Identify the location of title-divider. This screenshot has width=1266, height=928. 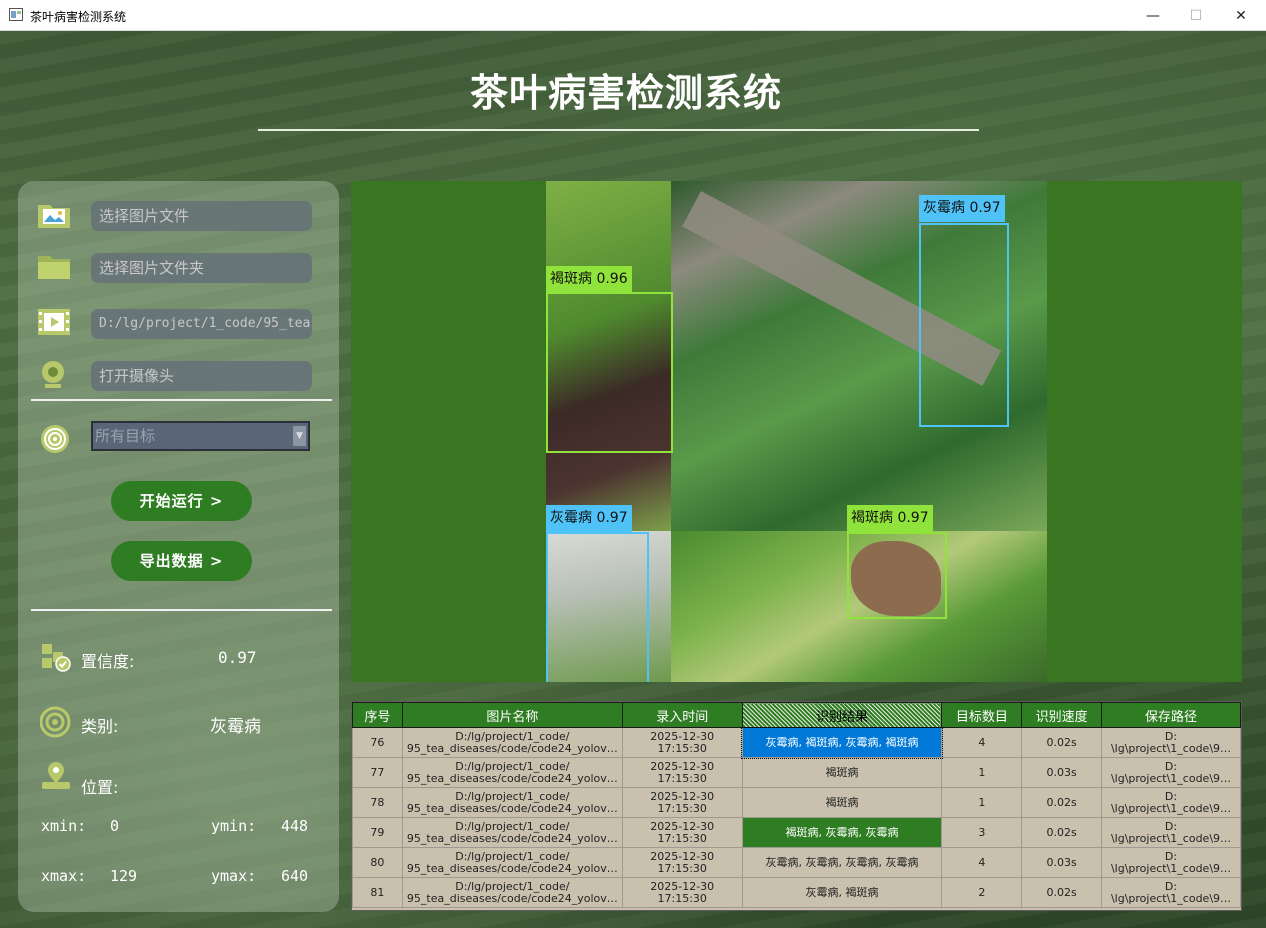
(618, 130).